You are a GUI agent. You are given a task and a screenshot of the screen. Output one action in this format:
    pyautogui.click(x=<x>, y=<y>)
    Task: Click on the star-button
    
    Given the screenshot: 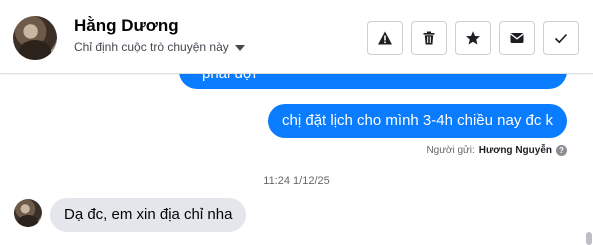 What is the action you would take?
    pyautogui.click(x=473, y=38)
    